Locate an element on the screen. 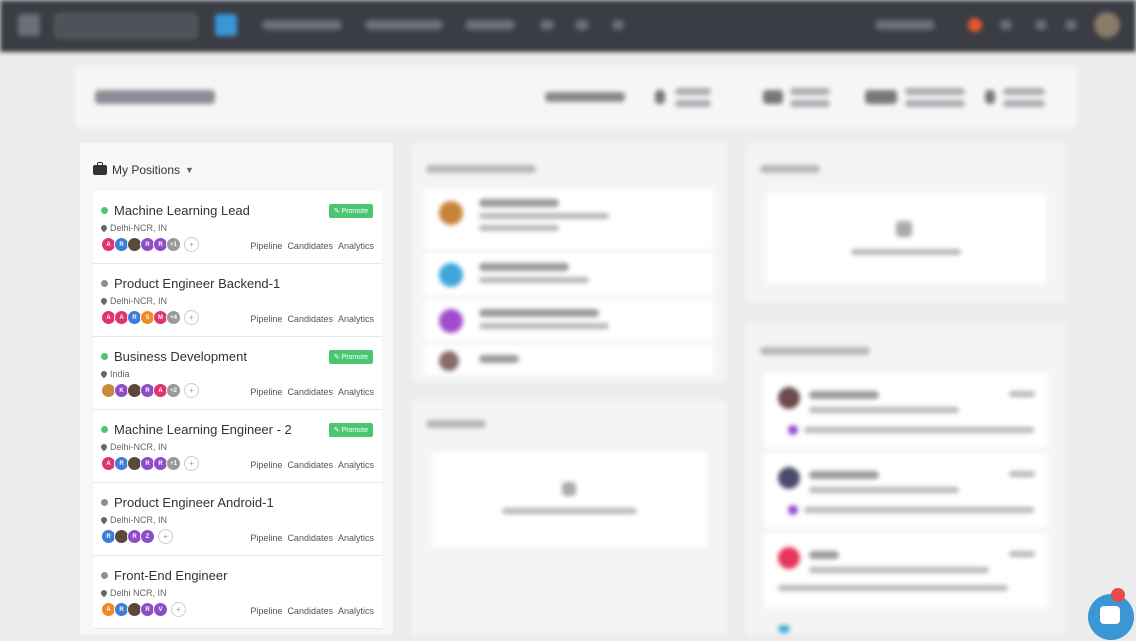 This screenshot has width=1136, height=641. avatar: V is located at coordinates (160, 609).